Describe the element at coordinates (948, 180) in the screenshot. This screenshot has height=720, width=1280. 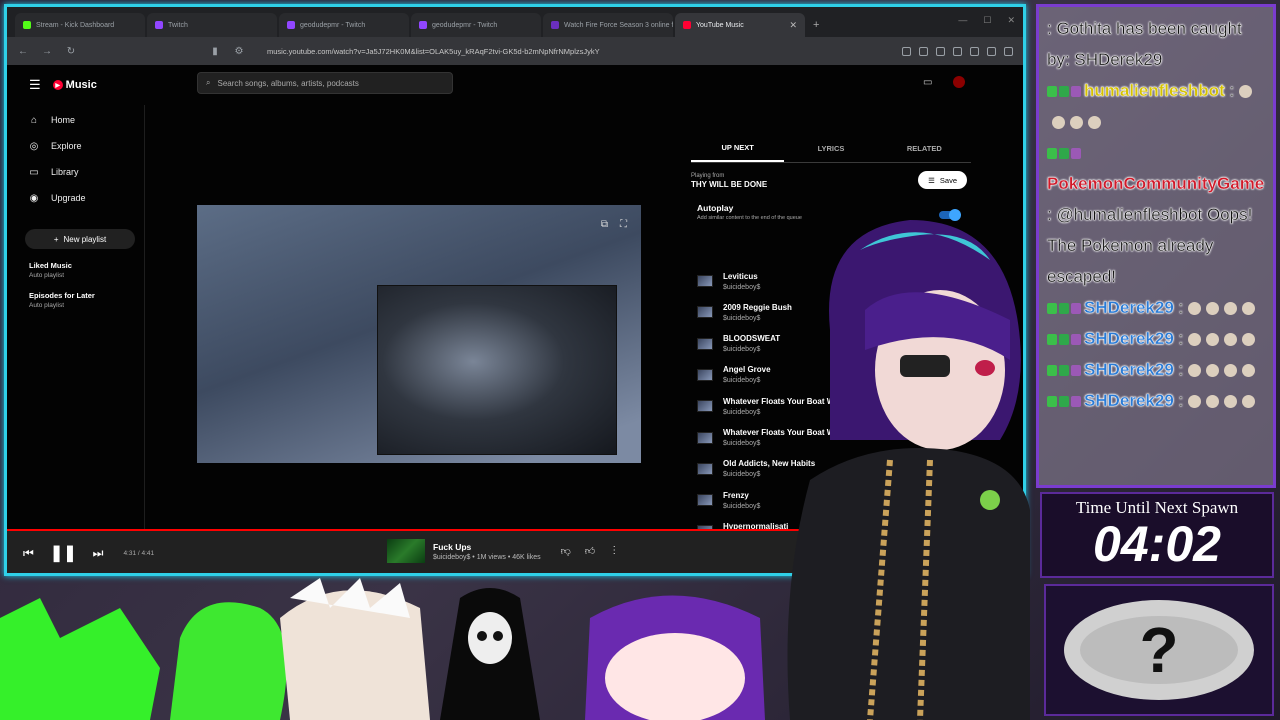
I see `save-label: Save` at that location.